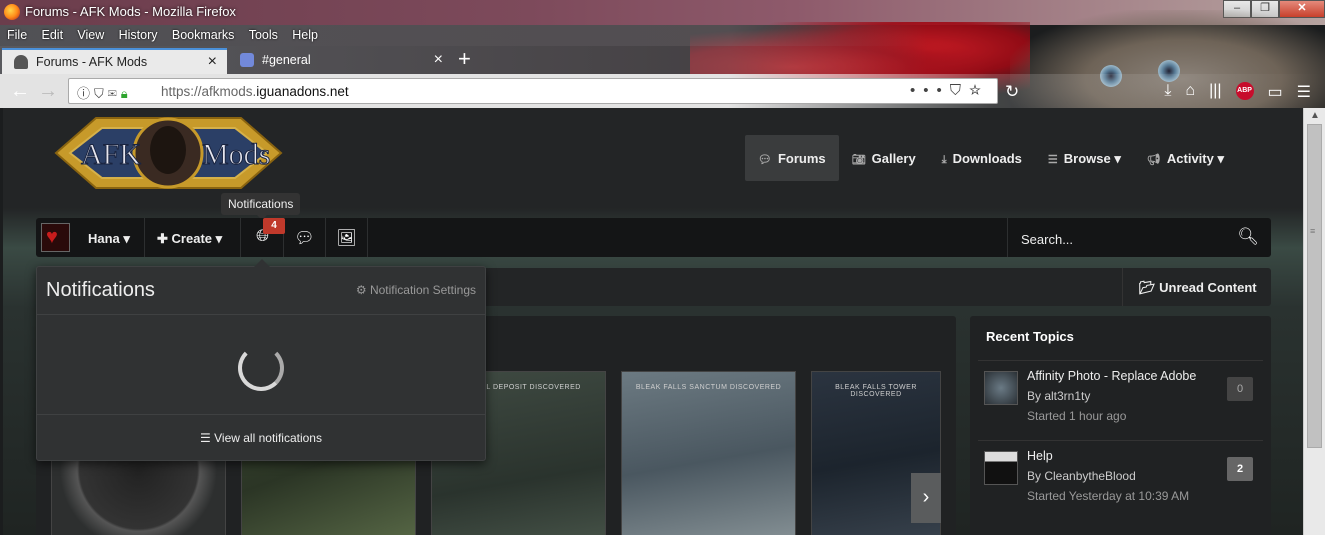 Image resolution: width=1325 pixels, height=535 pixels. Describe the element at coordinates (858, 160) in the screenshot. I see `camera-icon: 📷︎` at that location.